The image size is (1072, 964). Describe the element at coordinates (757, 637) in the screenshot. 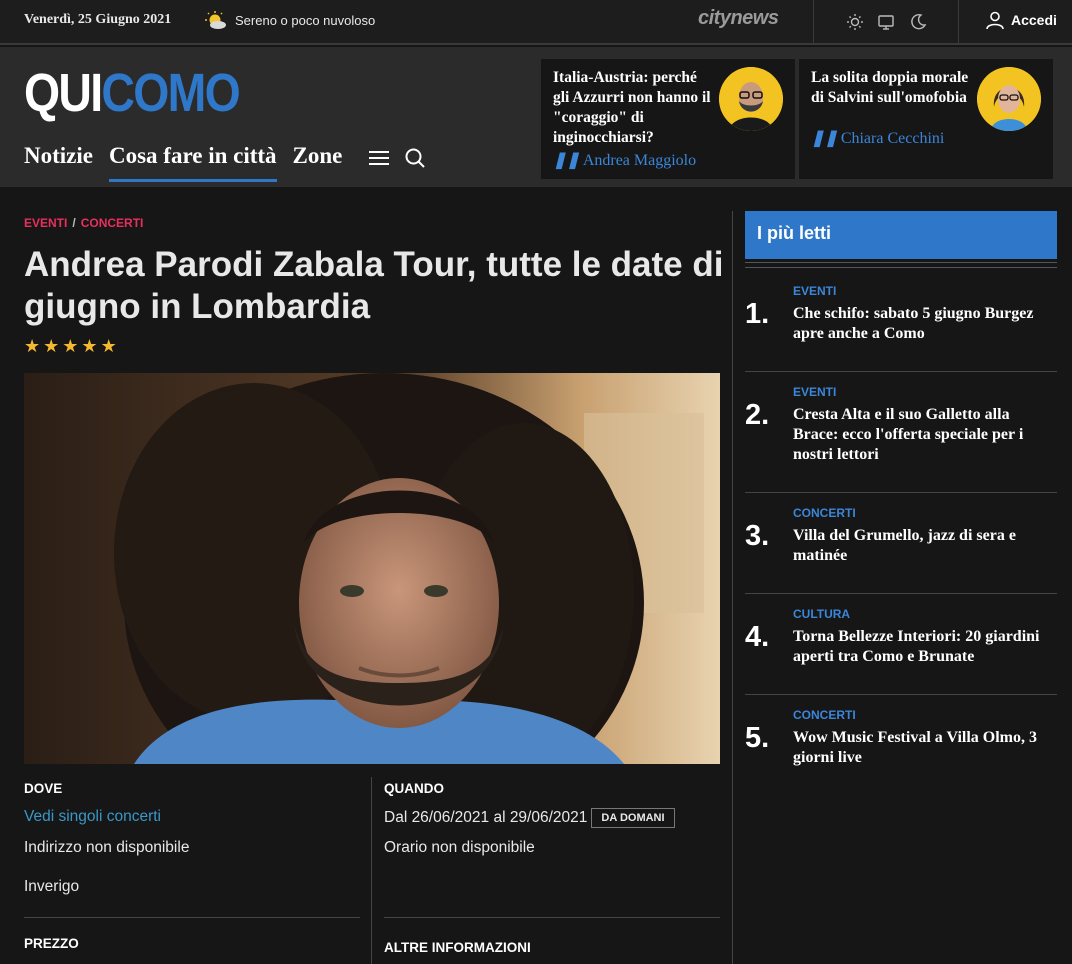

I see `rank-number: 4.` at that location.